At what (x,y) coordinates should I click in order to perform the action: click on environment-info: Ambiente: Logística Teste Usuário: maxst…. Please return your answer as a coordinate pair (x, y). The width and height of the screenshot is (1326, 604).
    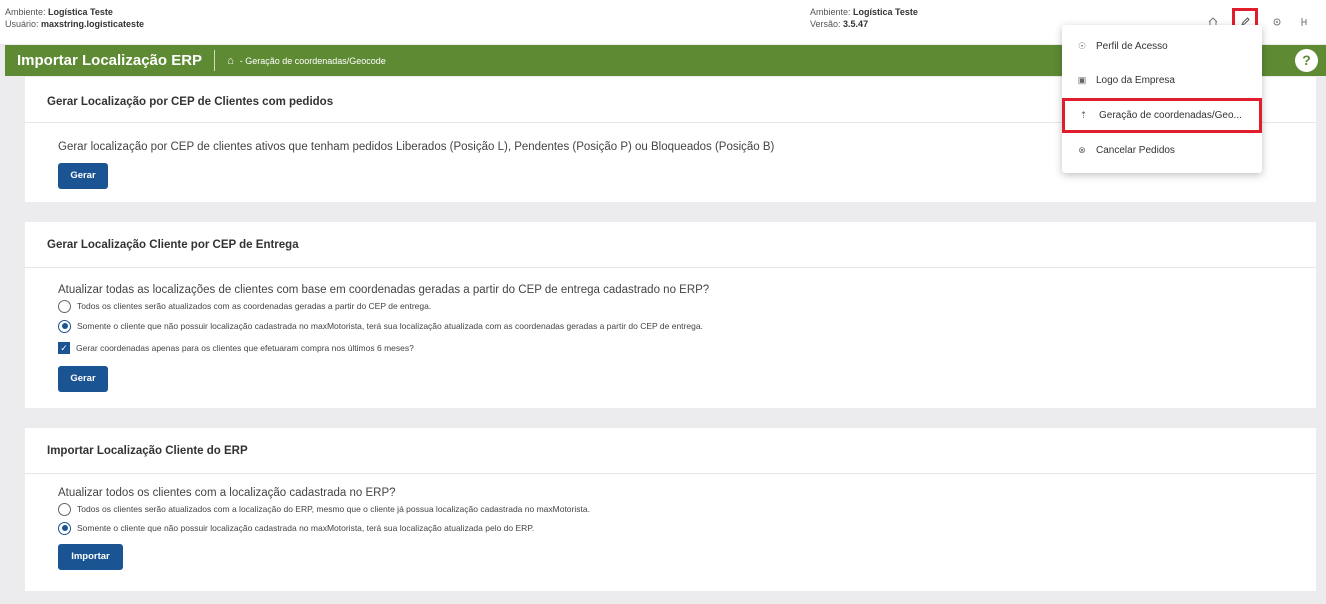
    Looking at the image, I should click on (74, 18).